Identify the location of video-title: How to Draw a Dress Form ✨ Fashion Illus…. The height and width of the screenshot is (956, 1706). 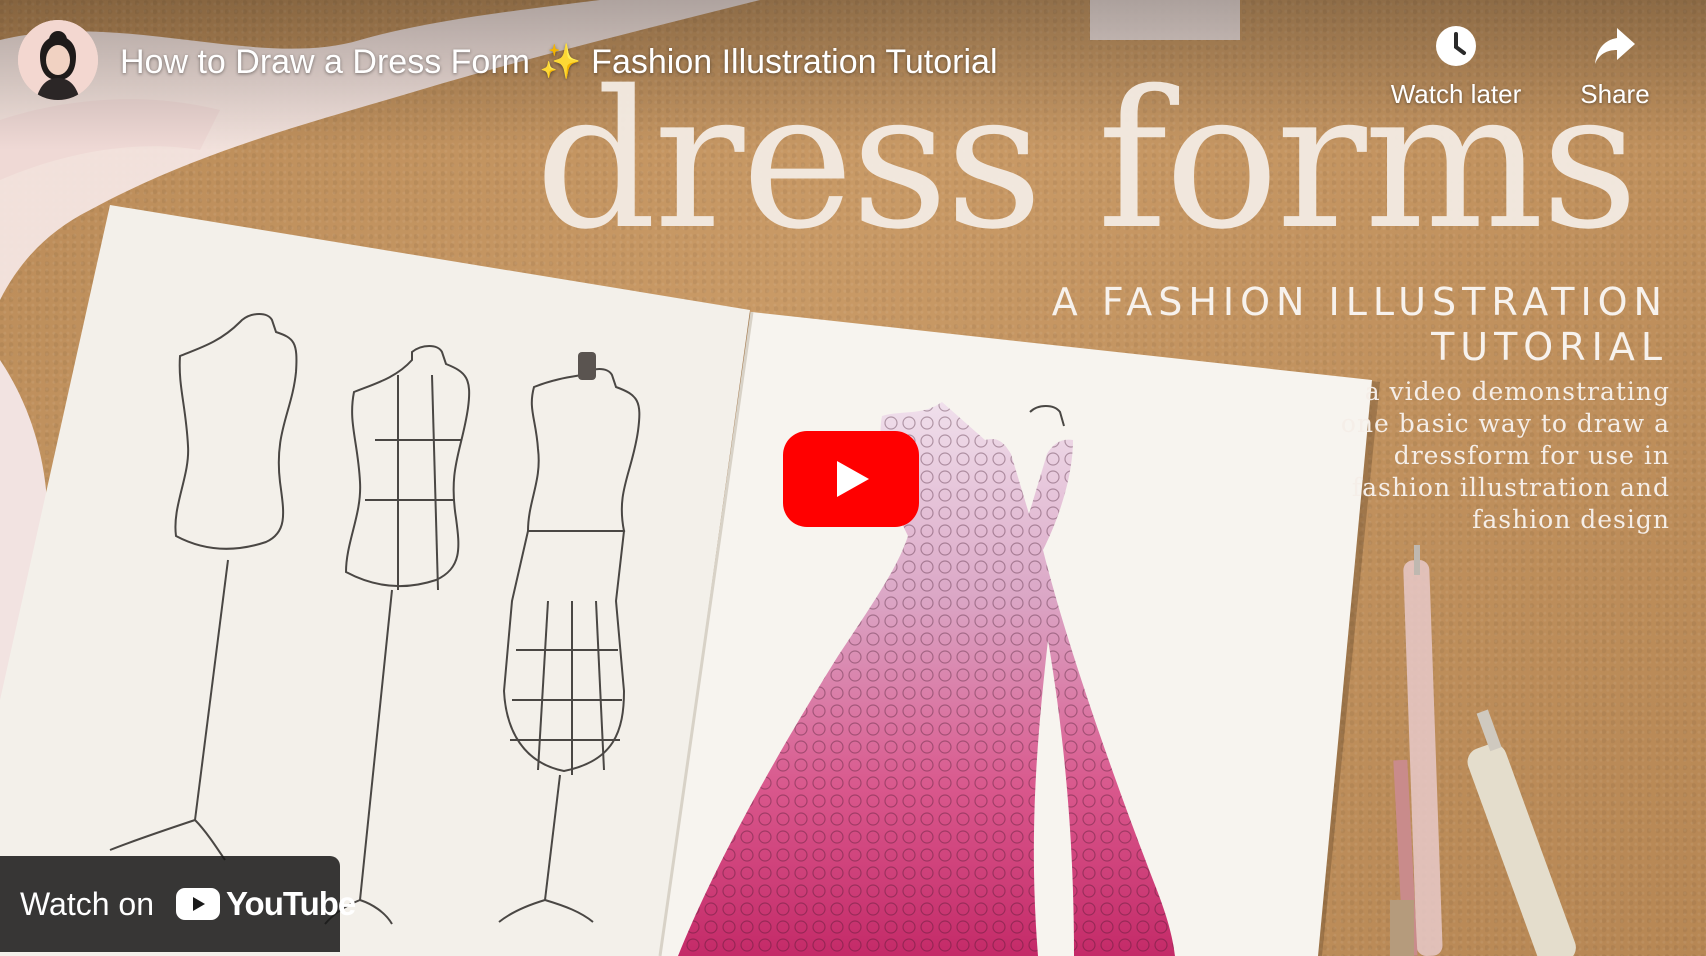
(559, 62).